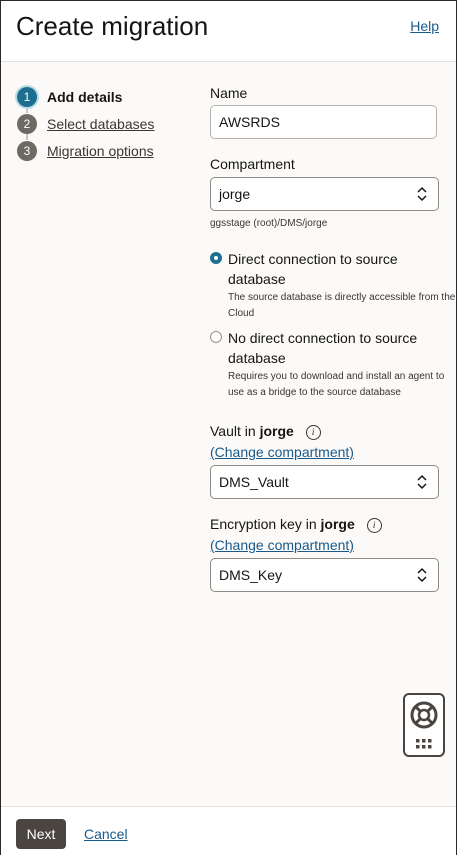 This screenshot has width=457, height=855. What do you see at coordinates (216, 258) in the screenshot?
I see `direct-connection-radio` at bounding box center [216, 258].